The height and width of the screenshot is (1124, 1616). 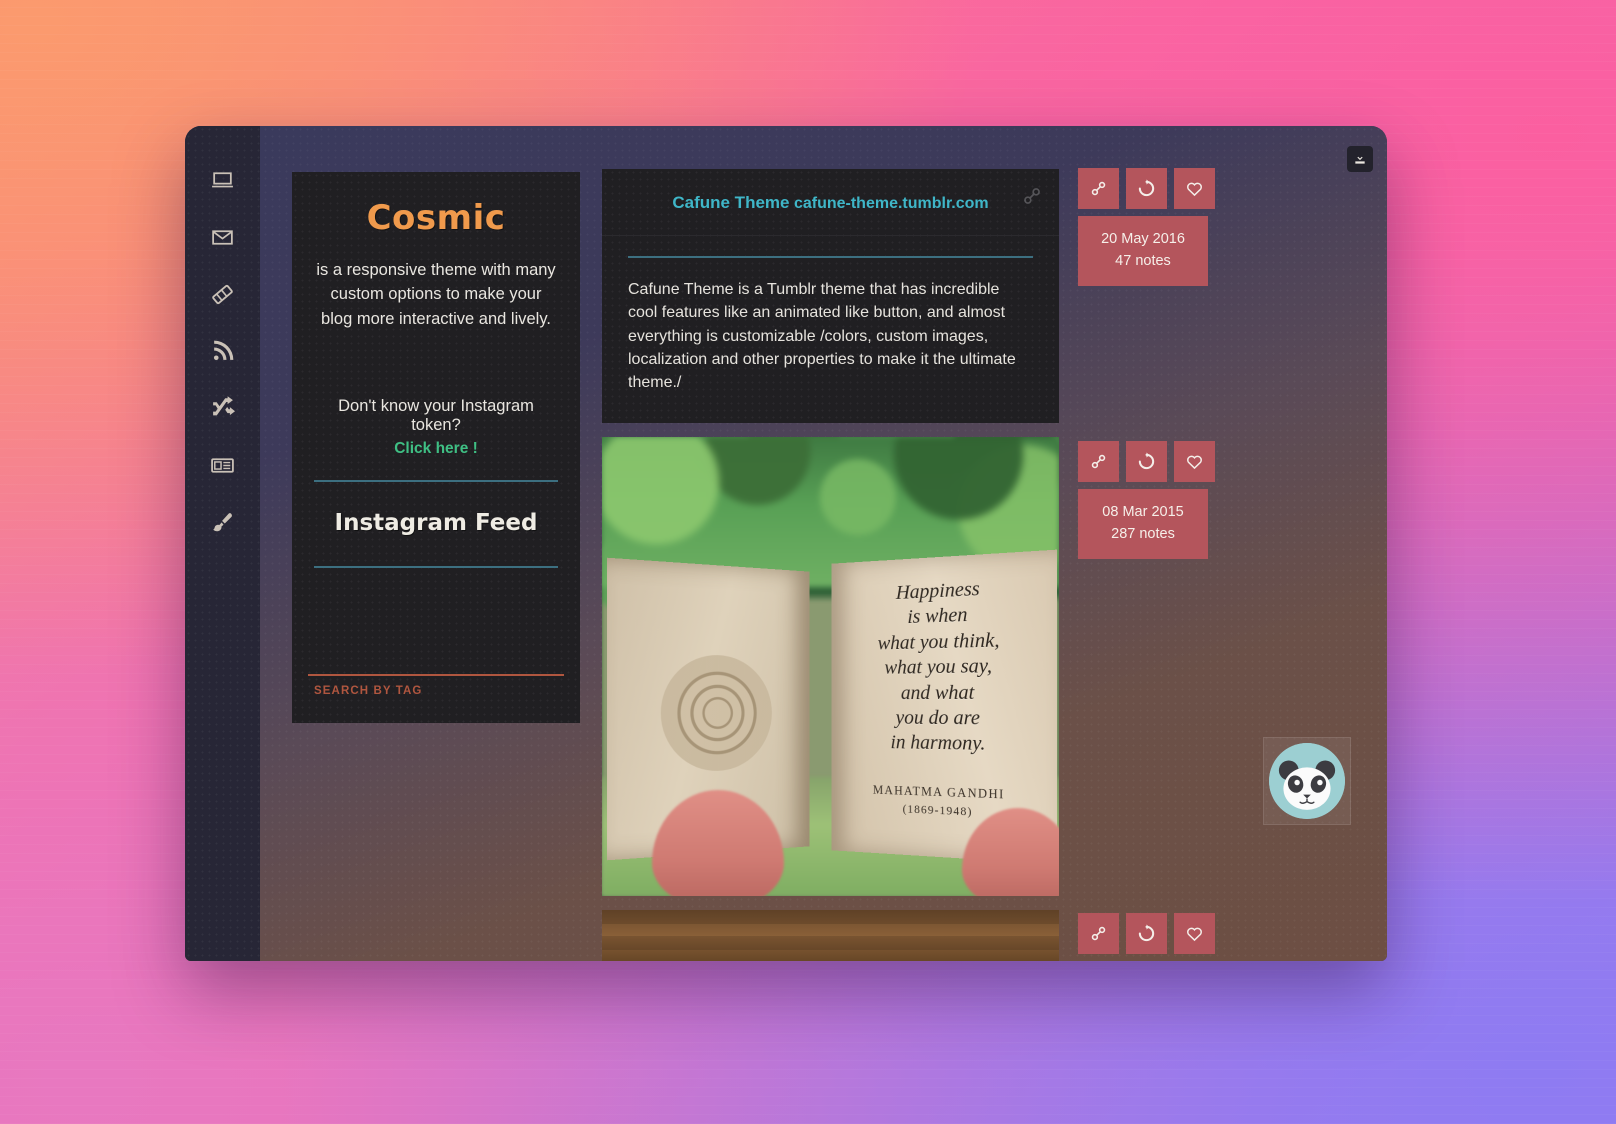 I want to click on paintbrush-icon, so click(x=222, y=525).